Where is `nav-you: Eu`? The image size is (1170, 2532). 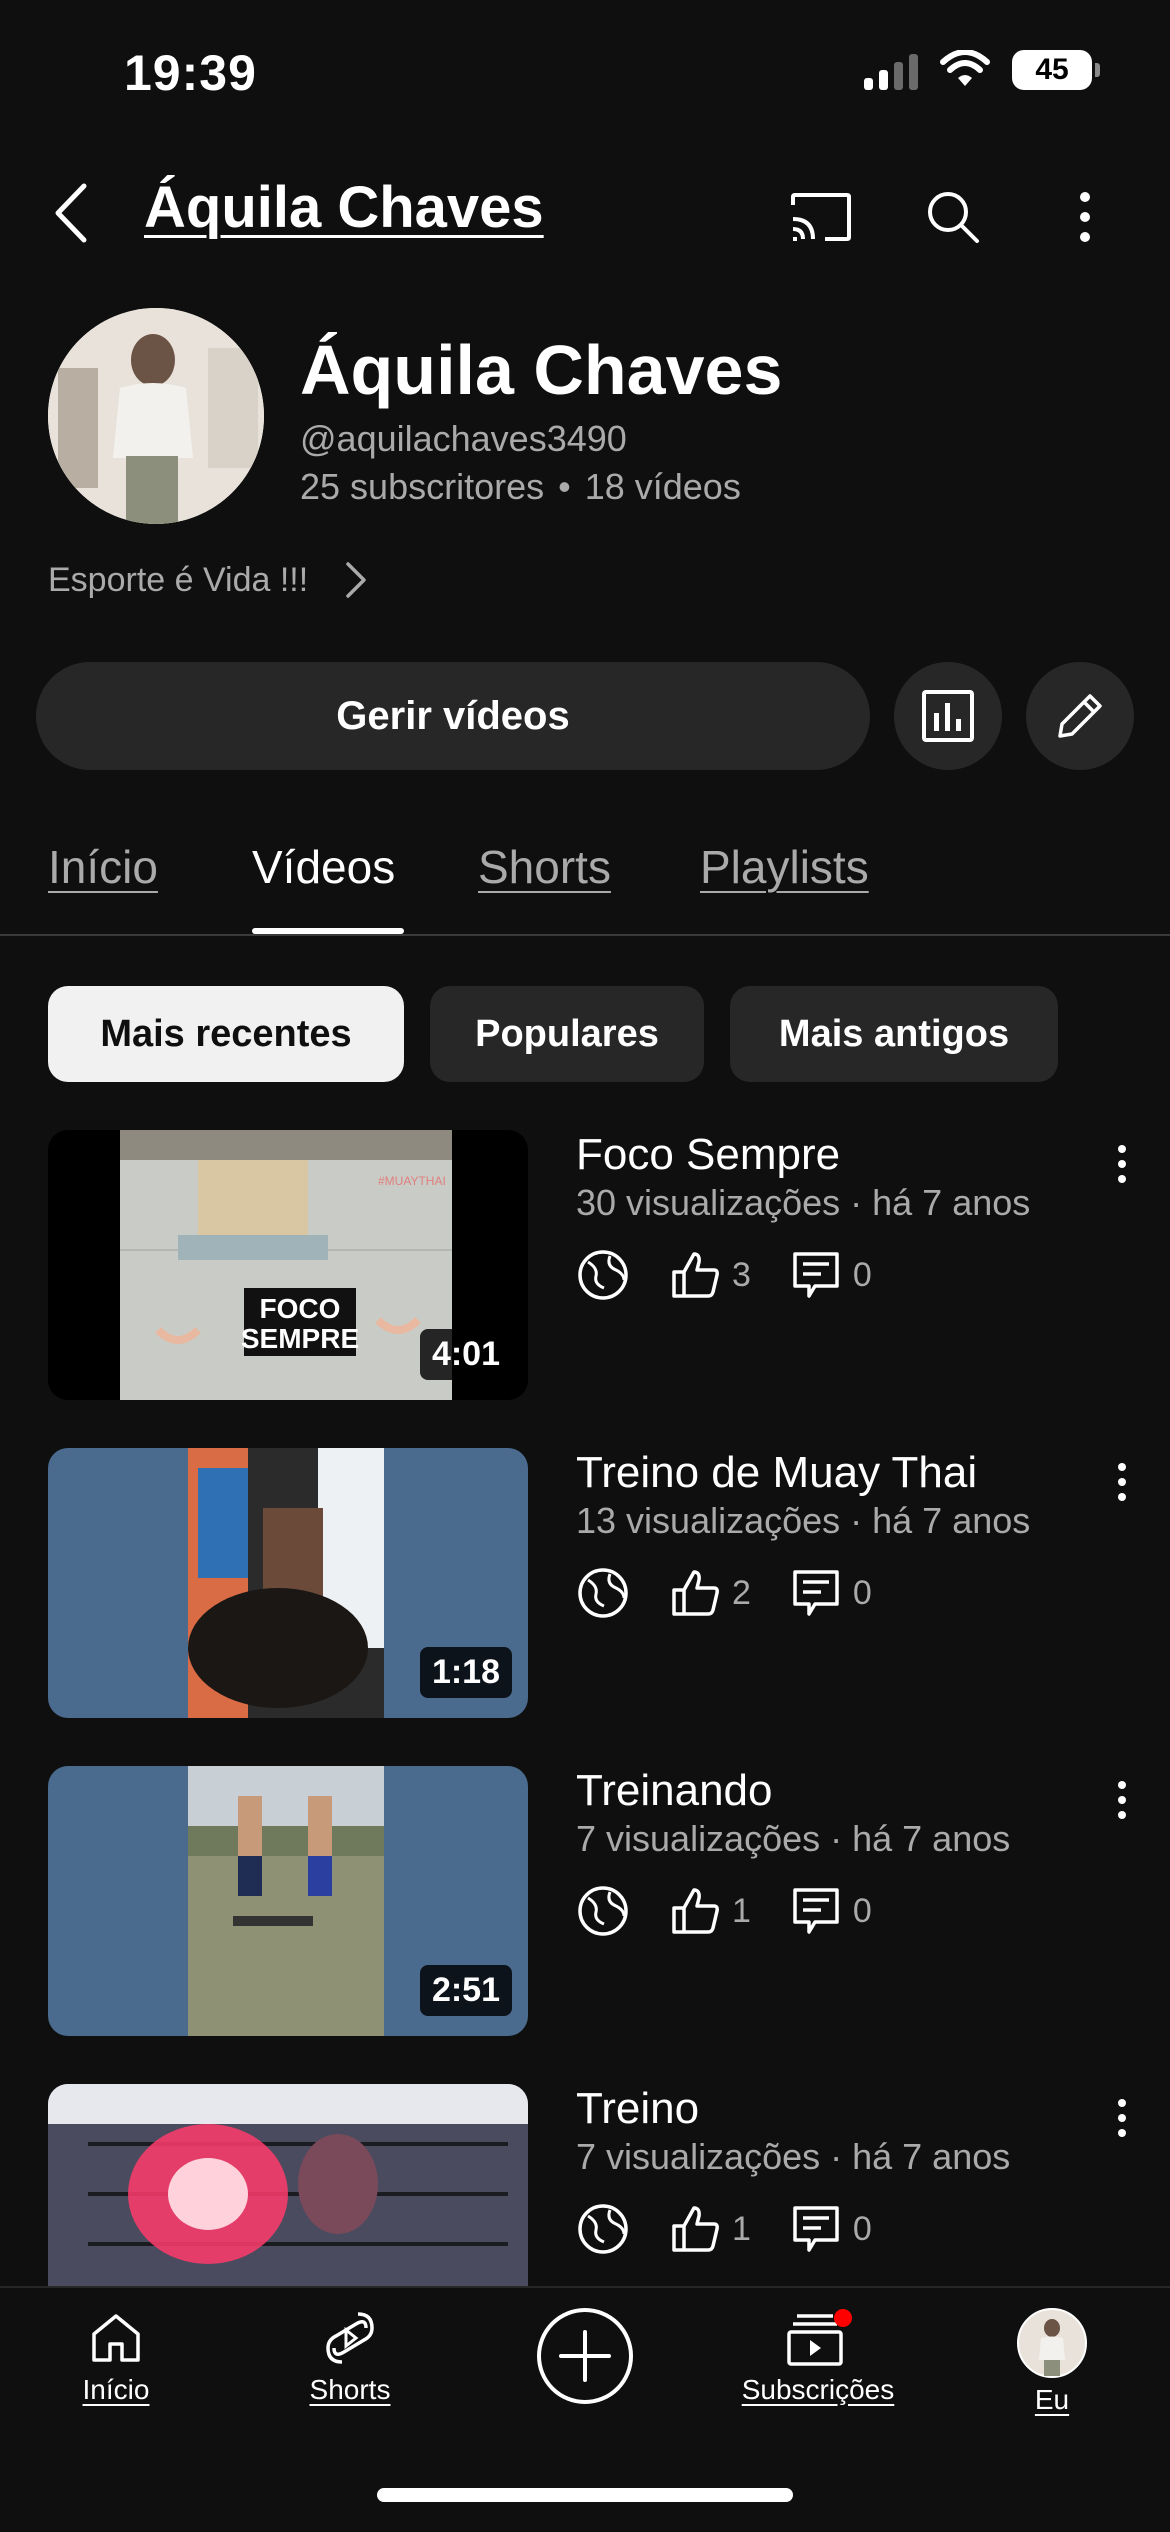
nav-you: Eu is located at coordinates (1052, 2362).